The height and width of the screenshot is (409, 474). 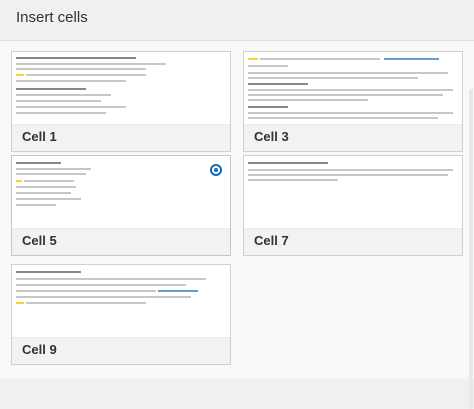 I want to click on cell-label: Cell 7, so click(x=271, y=240).